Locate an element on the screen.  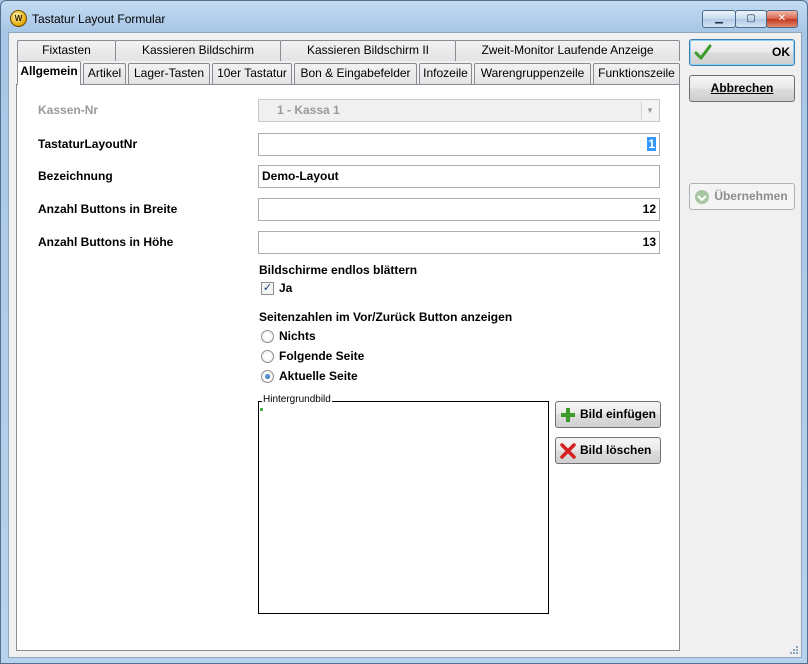
maximize-icon: ▢ is located at coordinates (751, 18).